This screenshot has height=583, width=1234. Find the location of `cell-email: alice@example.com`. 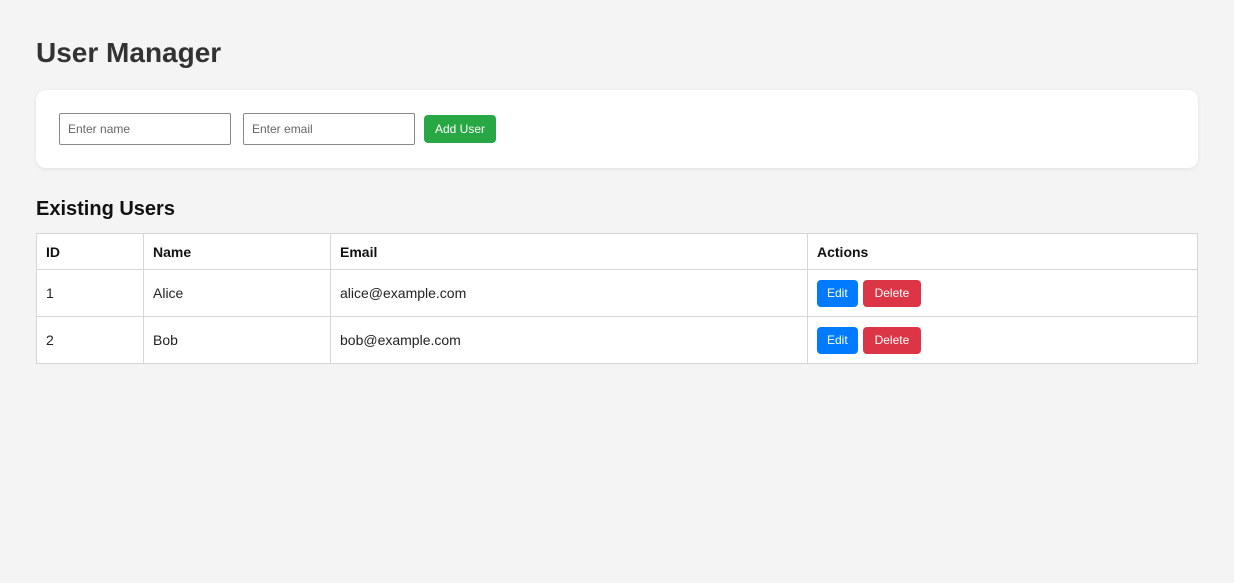

cell-email: alice@example.com is located at coordinates (569, 293).